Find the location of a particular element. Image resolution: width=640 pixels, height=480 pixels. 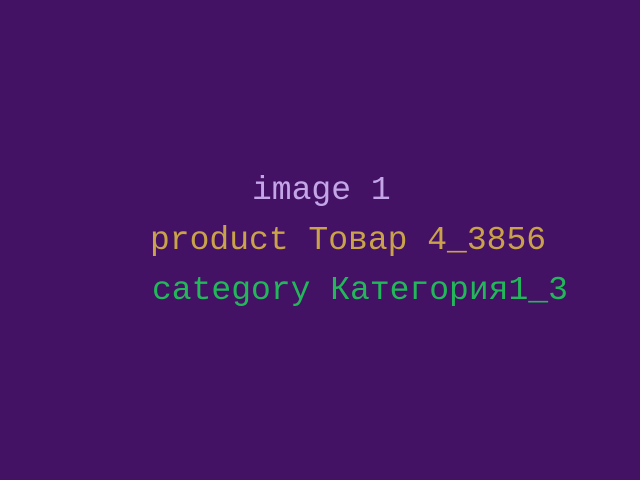

product-text: product Товар 4_3856 is located at coordinates (348, 240).